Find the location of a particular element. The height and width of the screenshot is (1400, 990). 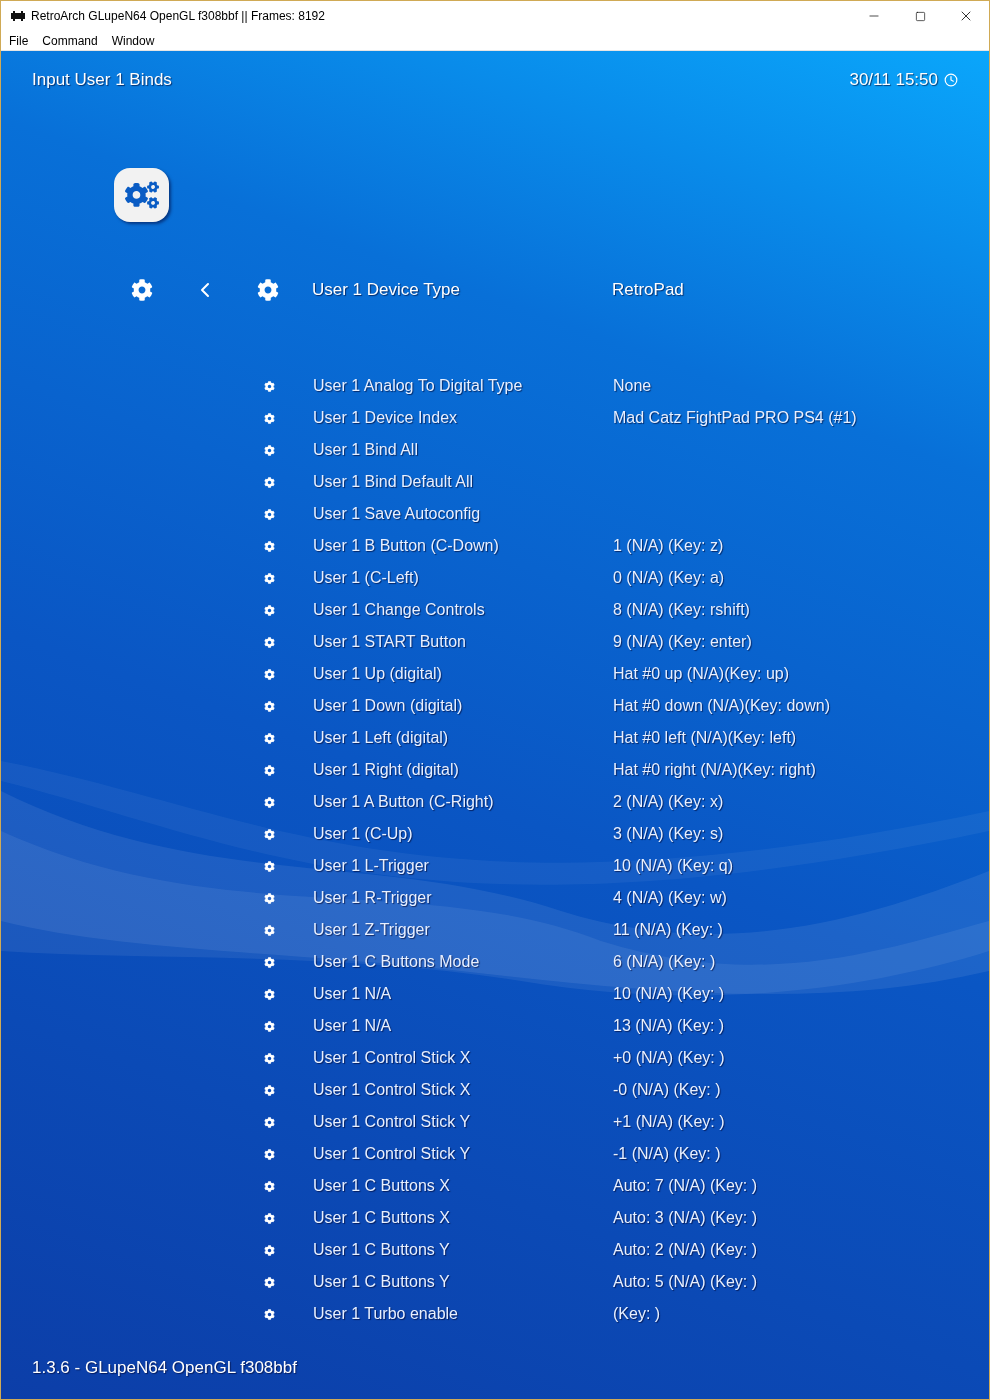

setting-label: User 1 R-Trigger is located at coordinates (463, 898).